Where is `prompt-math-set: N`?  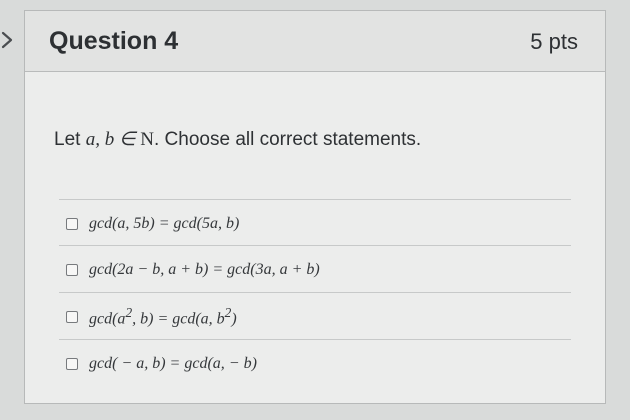
prompt-math-set: N is located at coordinates (147, 139).